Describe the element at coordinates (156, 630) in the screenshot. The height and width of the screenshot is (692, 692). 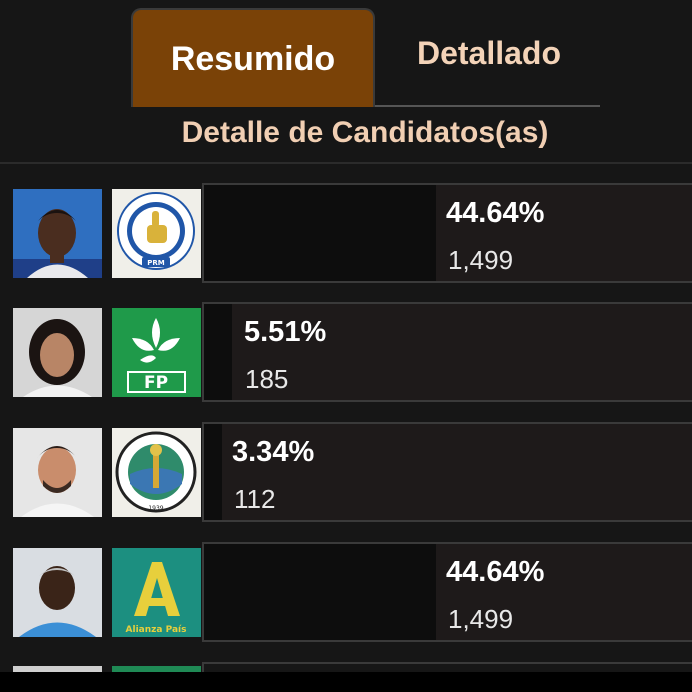
I see `svg-text: Alianza País` at that location.